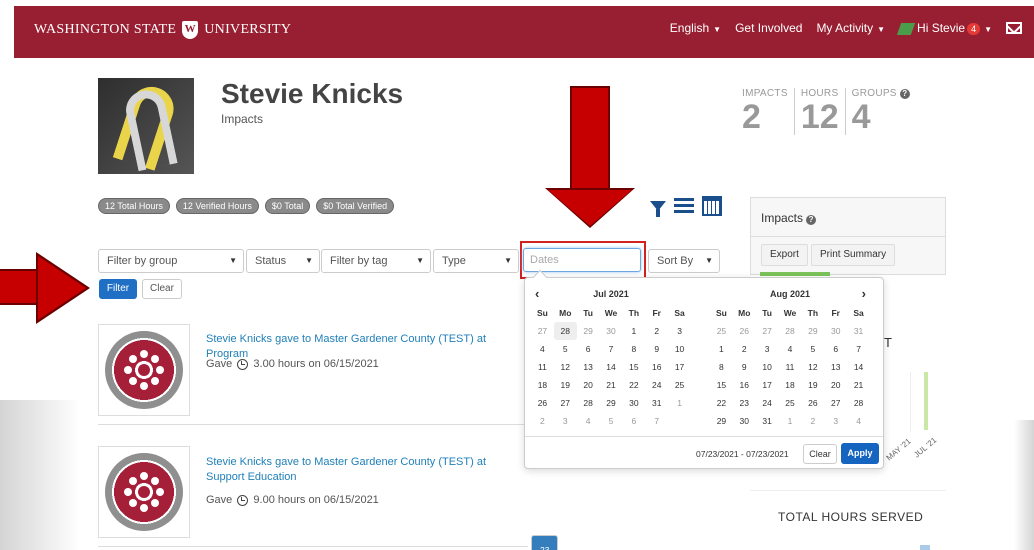 The width and height of the screenshot is (1034, 550). I want to click on next-month-icon: ›, so click(864, 294).